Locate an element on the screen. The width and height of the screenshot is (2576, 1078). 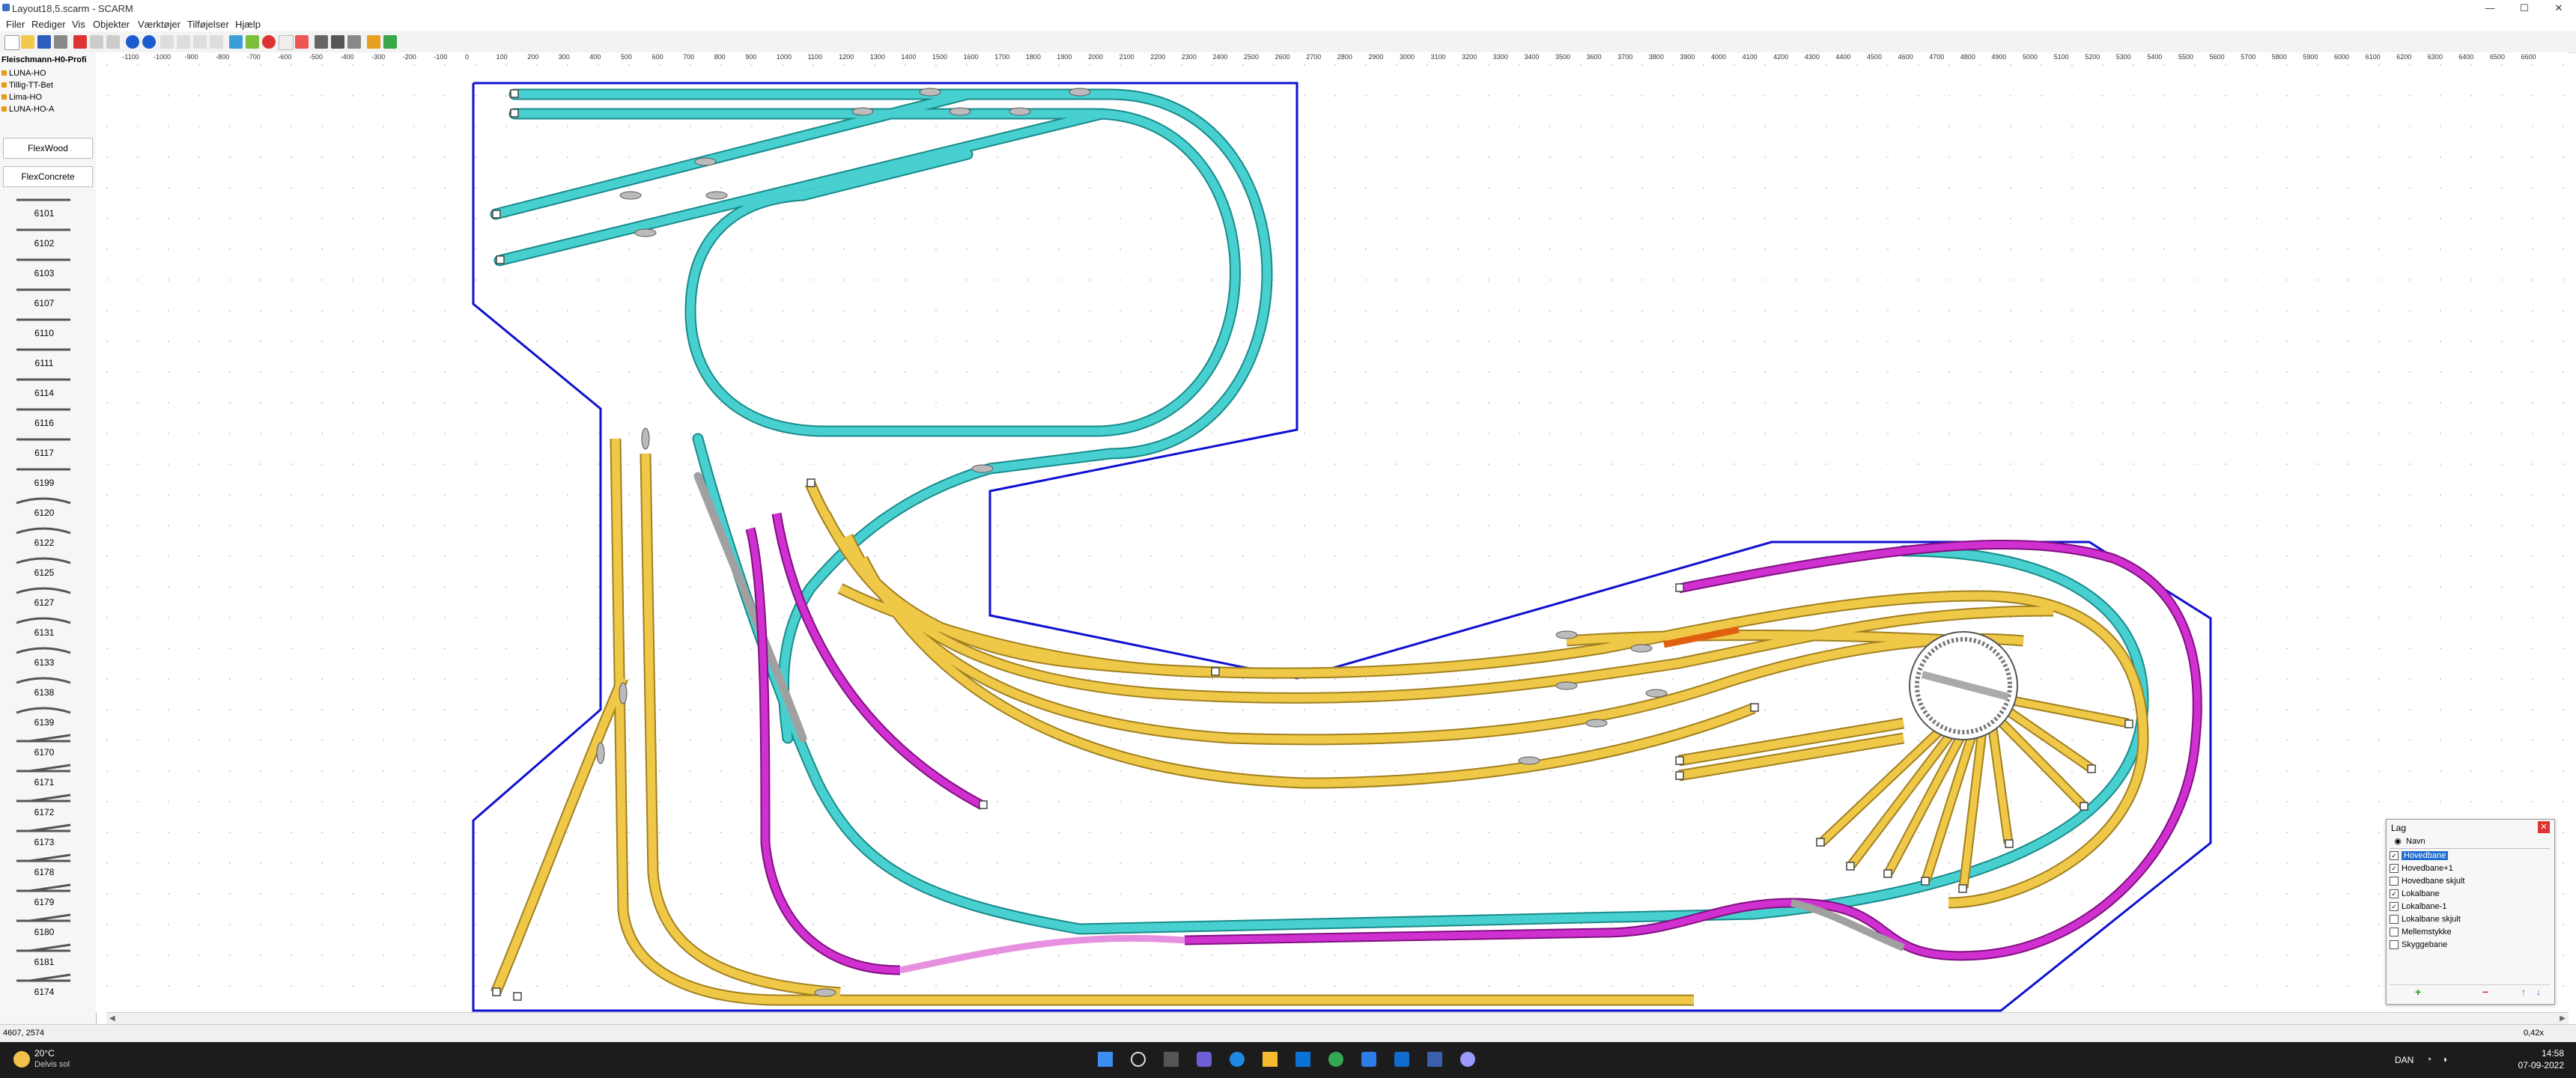
library-part: 6116 is located at coordinates (44, 416).